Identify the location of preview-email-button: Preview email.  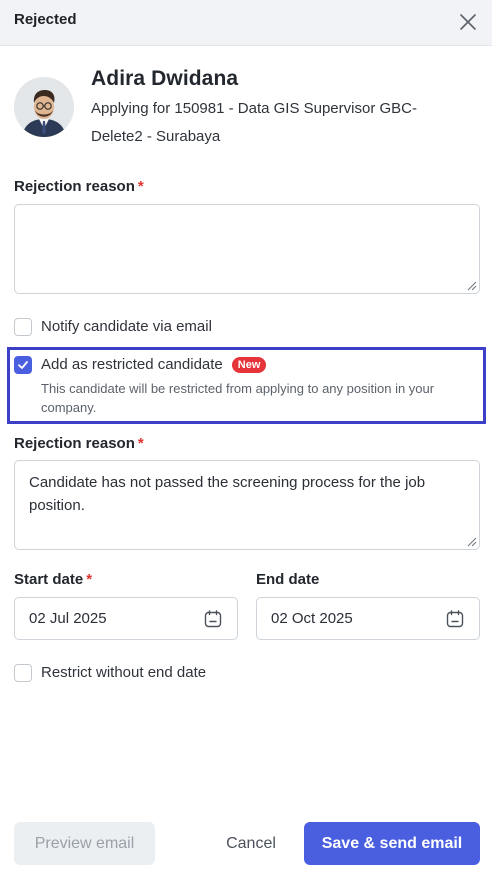
(84, 843).